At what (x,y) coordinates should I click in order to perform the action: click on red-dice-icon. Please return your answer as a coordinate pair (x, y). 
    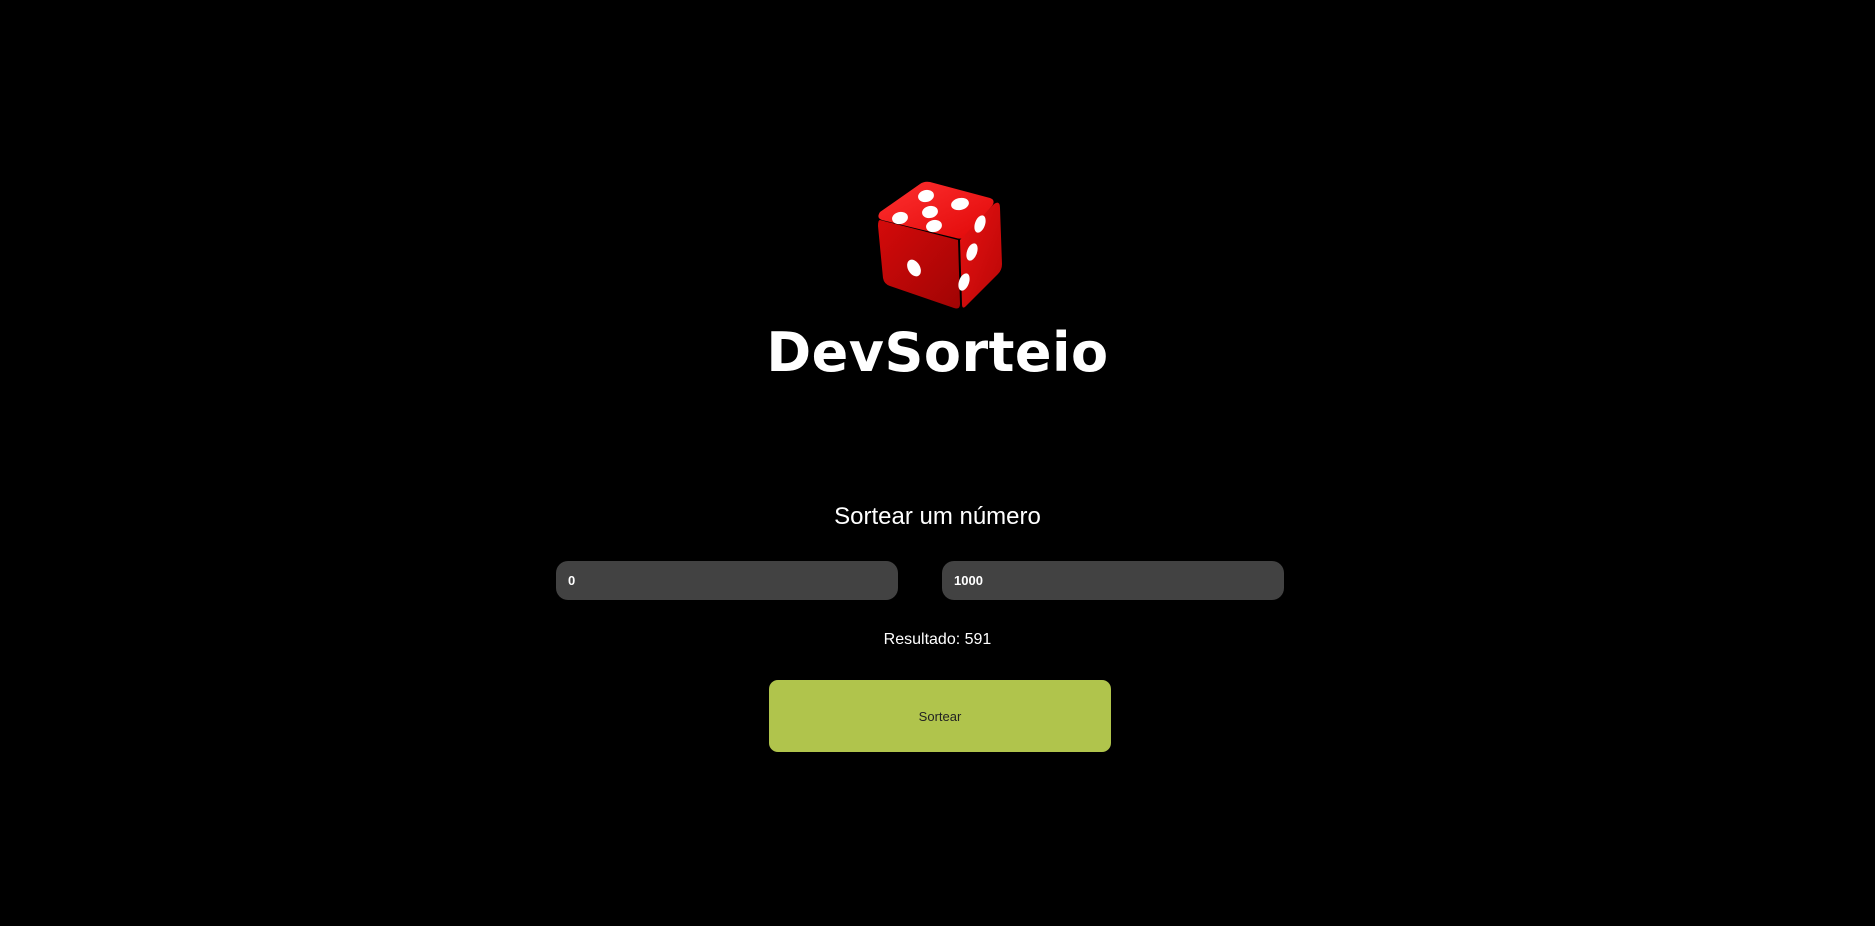
    Looking at the image, I should click on (940, 245).